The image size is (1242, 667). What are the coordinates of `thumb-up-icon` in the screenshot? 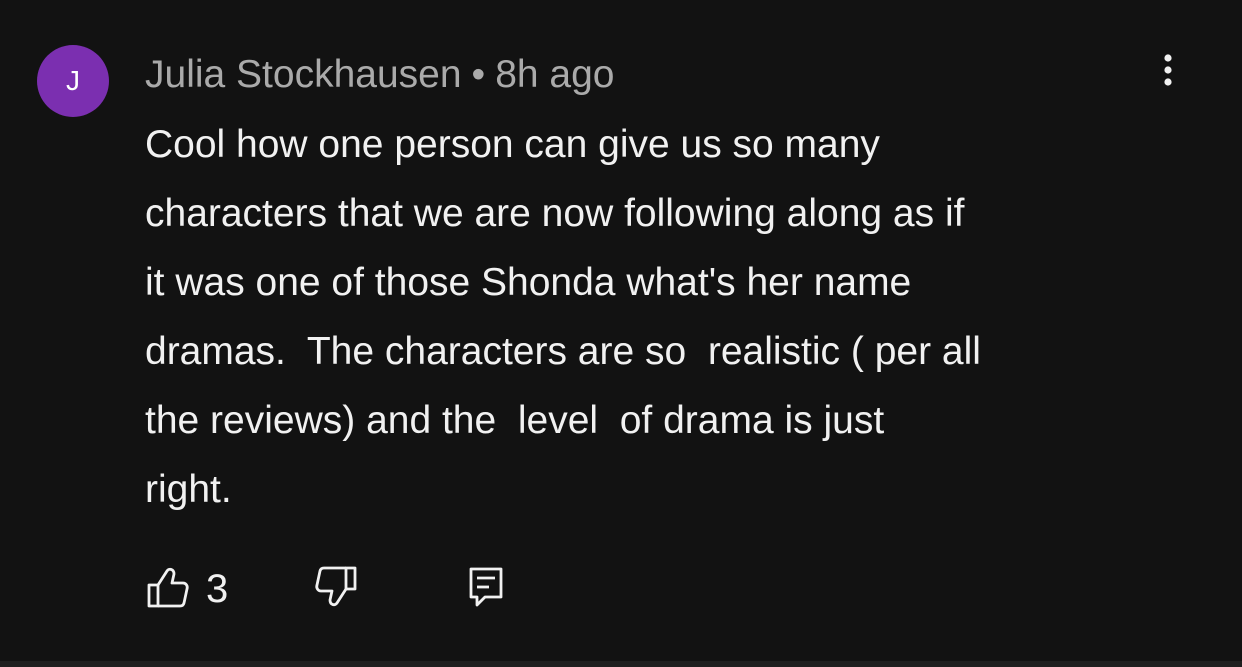 It's located at (168, 587).